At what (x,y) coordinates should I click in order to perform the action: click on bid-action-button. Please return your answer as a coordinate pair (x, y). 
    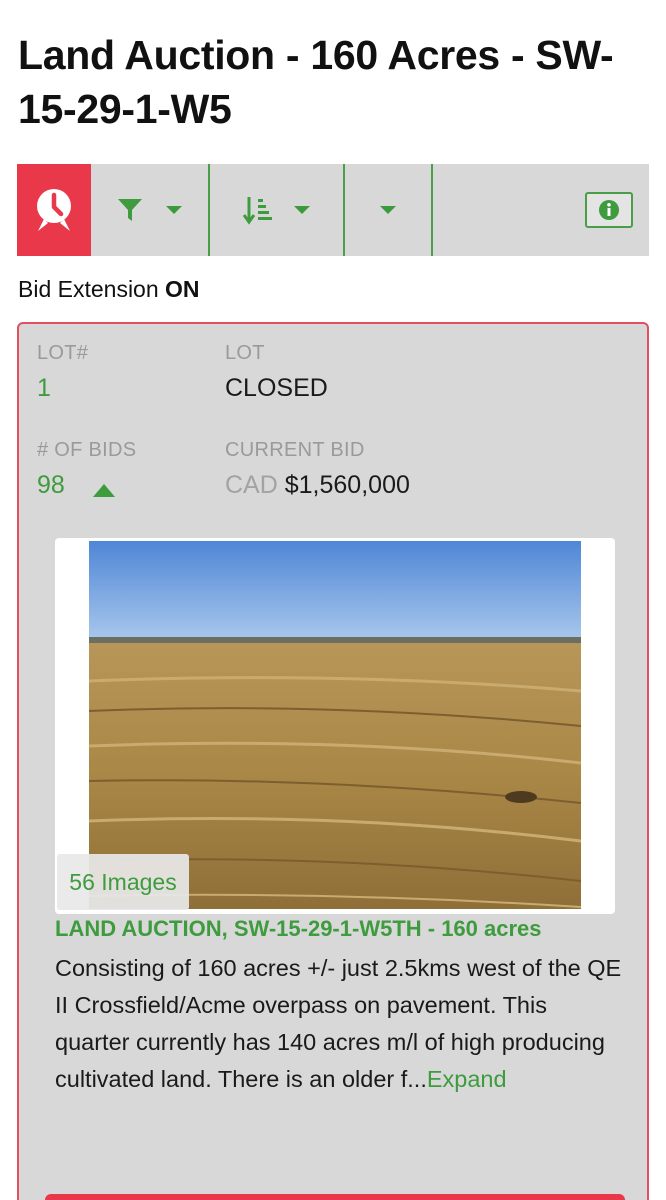
    Looking at the image, I should click on (335, 1197).